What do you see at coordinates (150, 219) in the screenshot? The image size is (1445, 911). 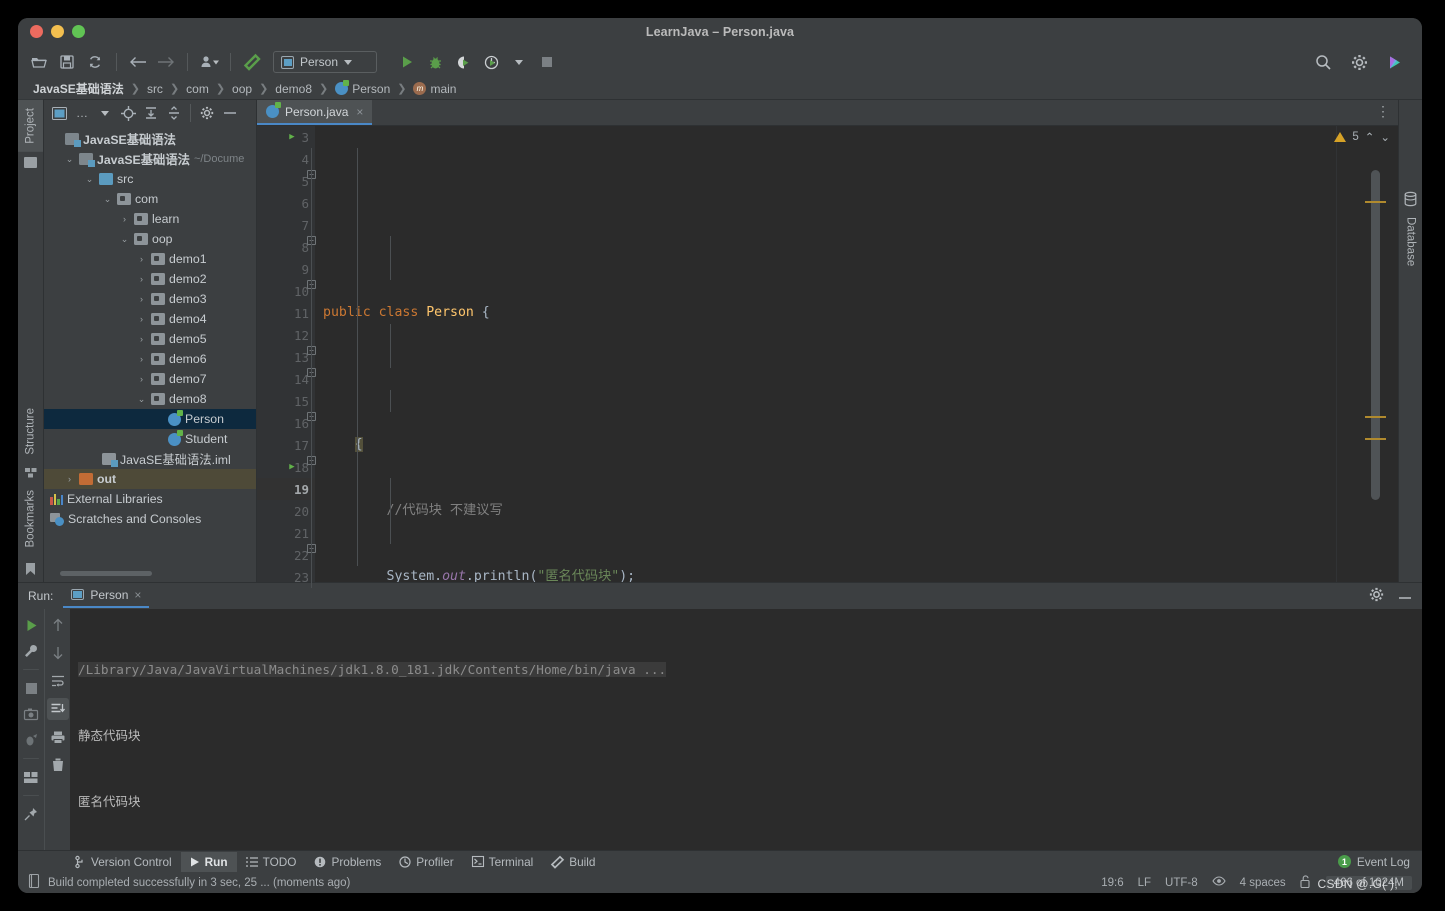 I see `tree-row: › learn` at bounding box center [150, 219].